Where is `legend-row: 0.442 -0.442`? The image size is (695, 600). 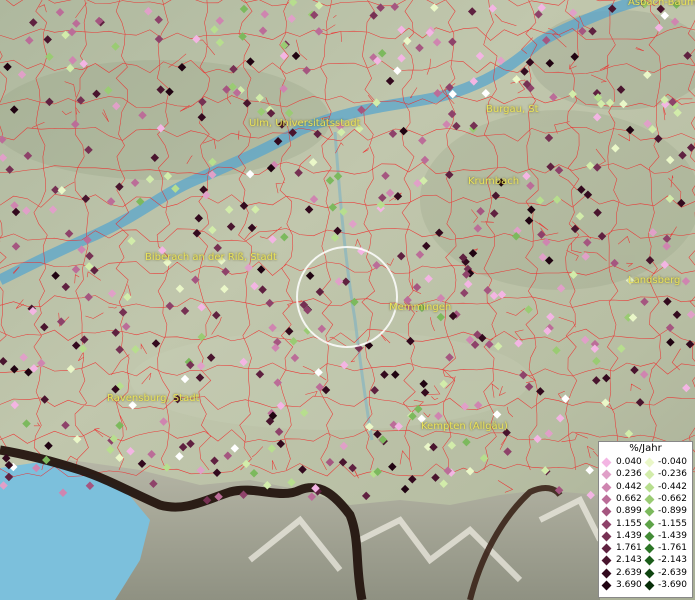
legend-row: 0.442 -0.442 is located at coordinates (647, 488).